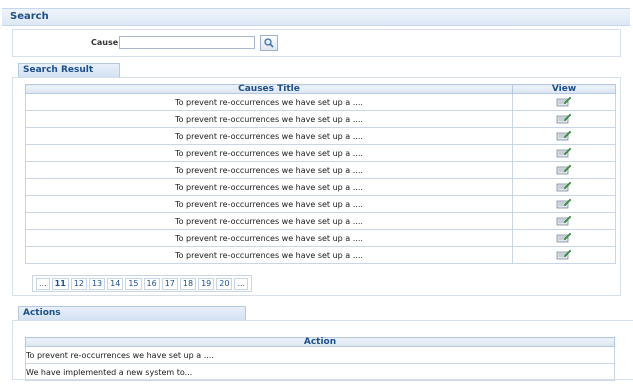 The width and height of the screenshot is (633, 384). I want to click on search-icon, so click(269, 43).